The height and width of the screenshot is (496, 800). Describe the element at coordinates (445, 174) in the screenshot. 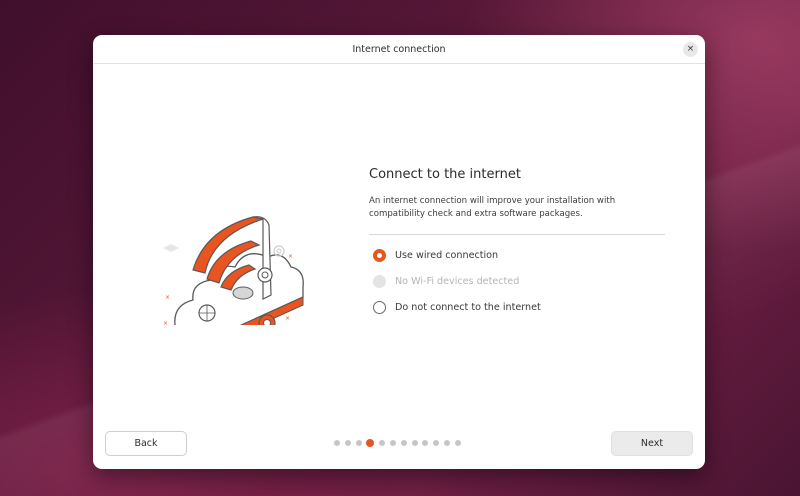

I see `page-heading: Connect to the internet` at that location.